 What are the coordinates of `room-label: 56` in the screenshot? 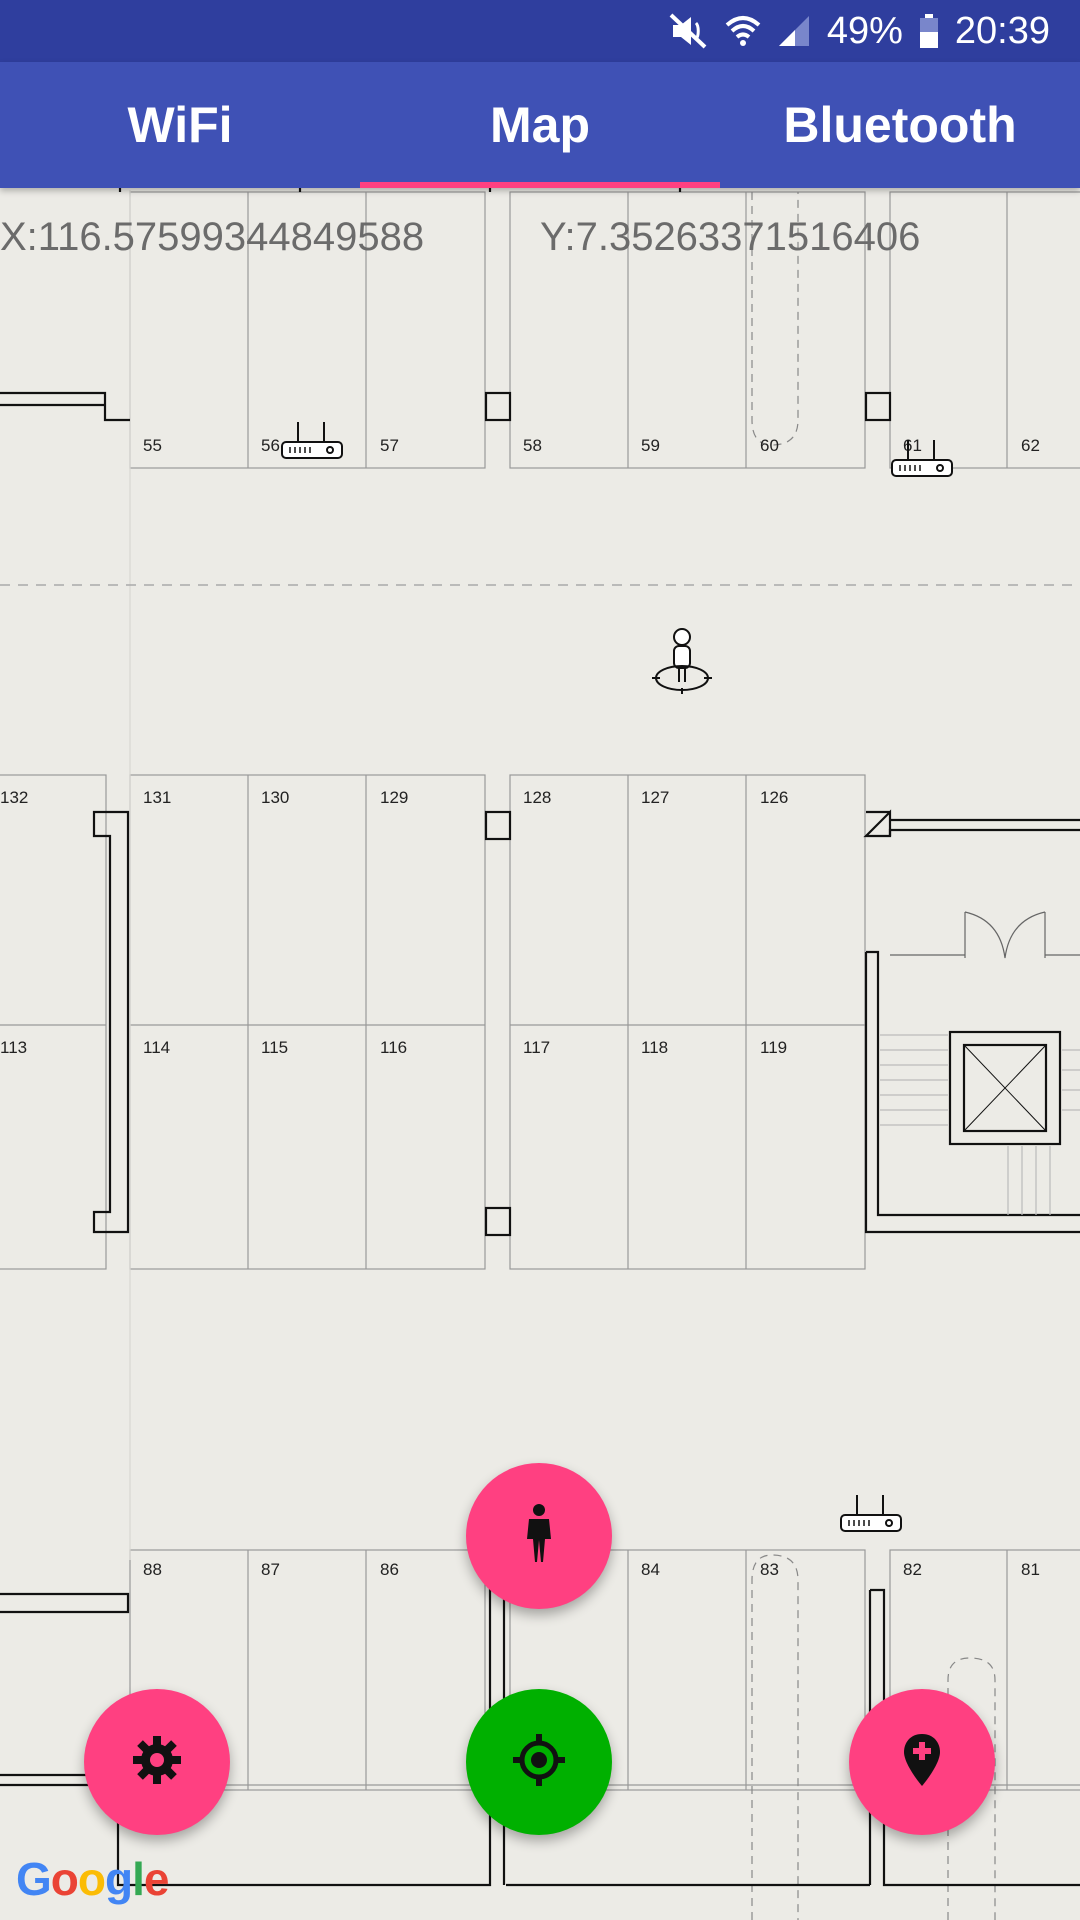 It's located at (270, 445).